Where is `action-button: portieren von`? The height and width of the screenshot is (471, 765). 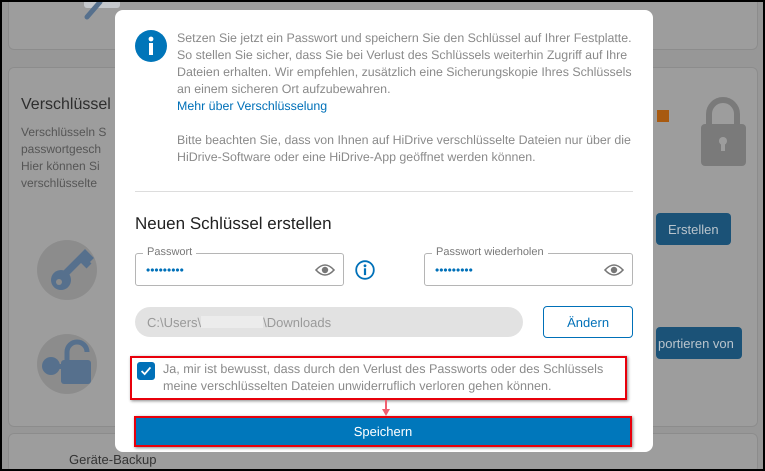
action-button: portieren von is located at coordinates (699, 343).